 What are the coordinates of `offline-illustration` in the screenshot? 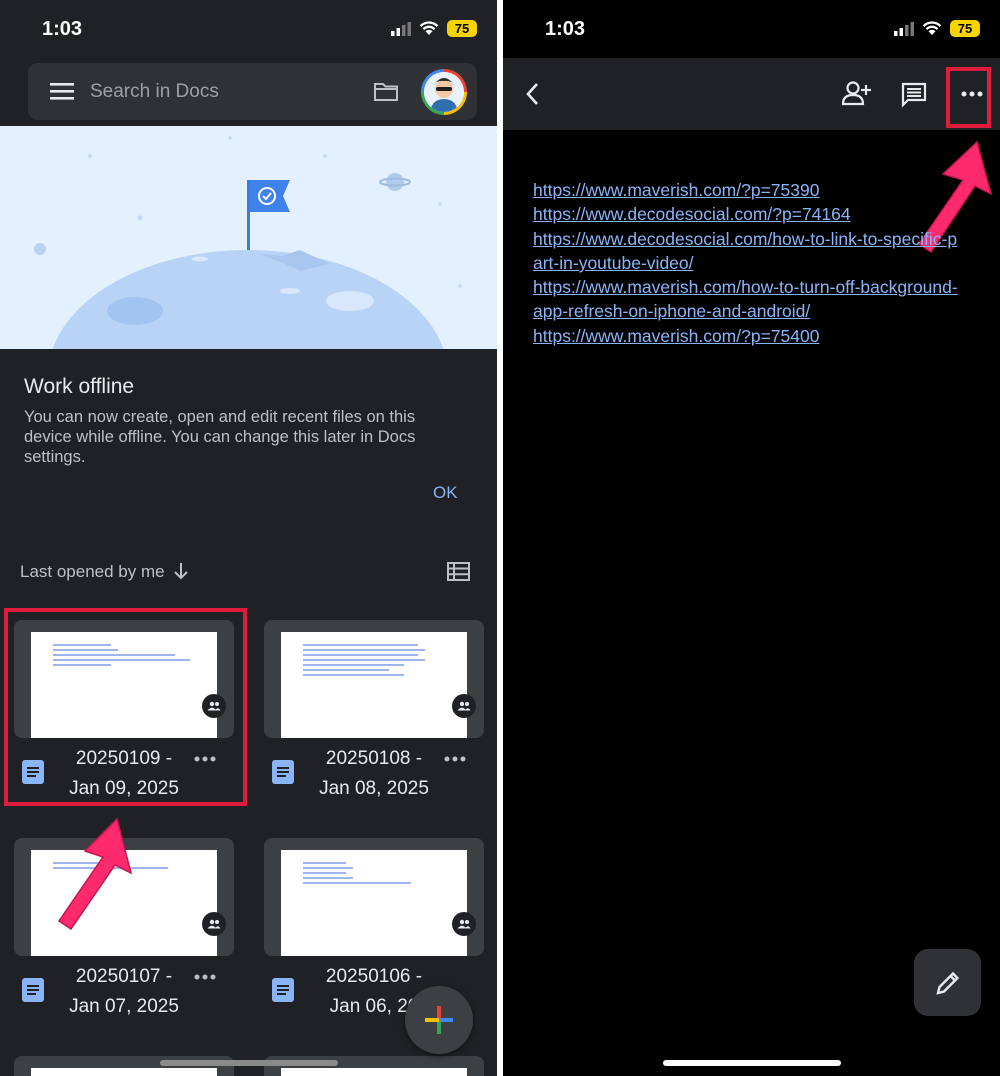 It's located at (248, 237).